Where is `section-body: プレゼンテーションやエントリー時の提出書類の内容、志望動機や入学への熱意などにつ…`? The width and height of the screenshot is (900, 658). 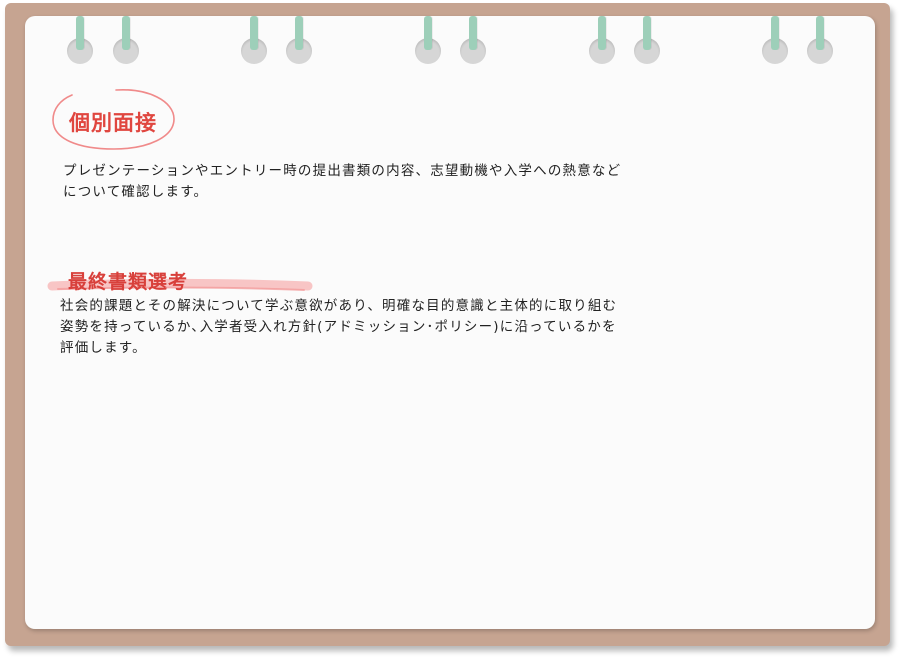 section-body: プレゼンテーションやエントリー時の提出書類の内容、志望動機や入学への熱意などにつ… is located at coordinates (342, 181).